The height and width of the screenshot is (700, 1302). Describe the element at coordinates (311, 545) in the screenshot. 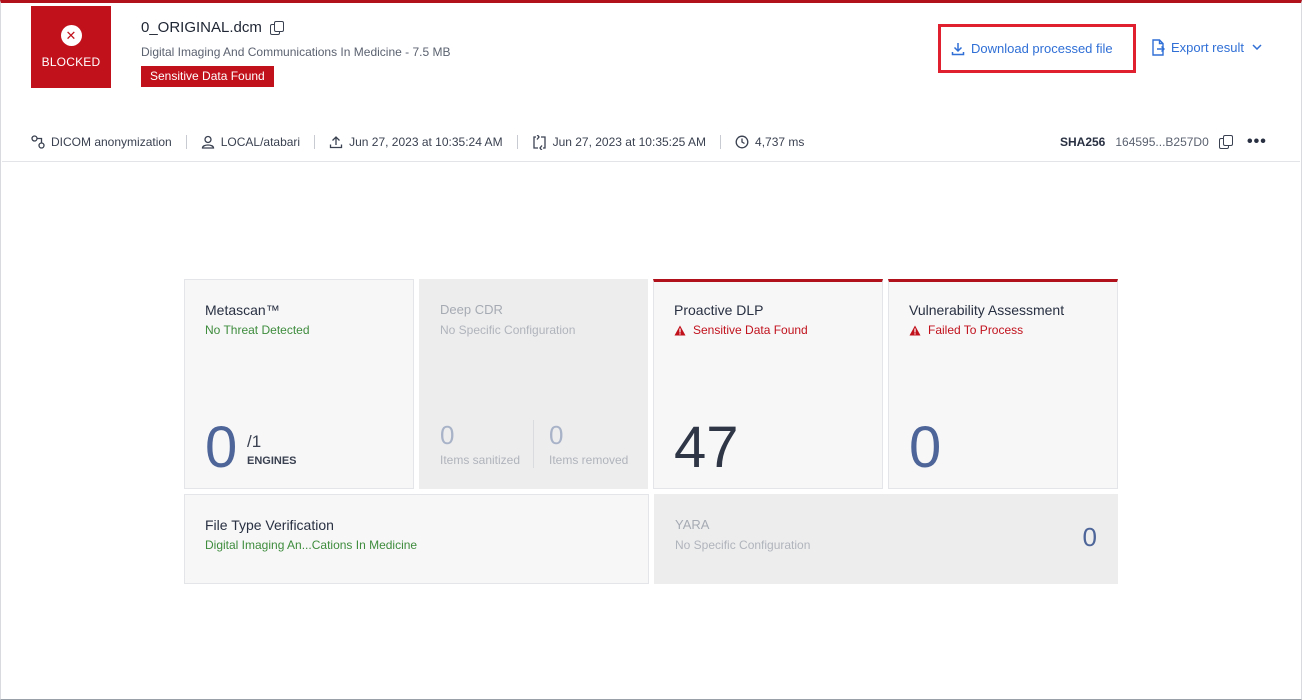

I see `card-status: Digital Imaging An...Cations In Medicine` at that location.